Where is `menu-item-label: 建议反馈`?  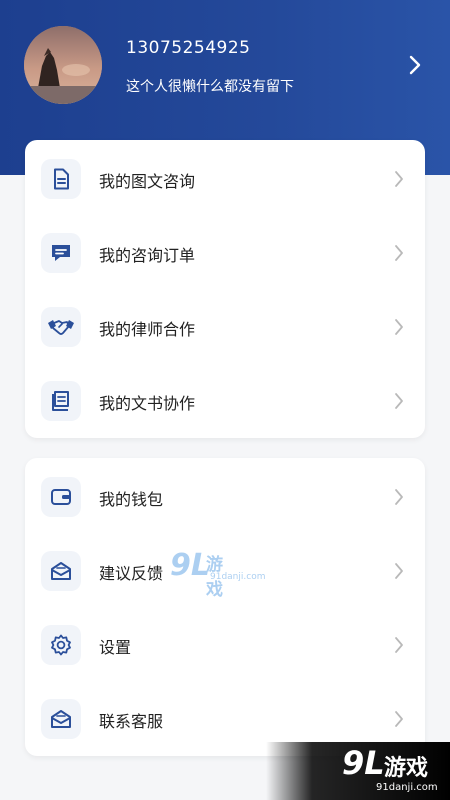
menu-item-label: 建议反馈 is located at coordinates (131, 573).